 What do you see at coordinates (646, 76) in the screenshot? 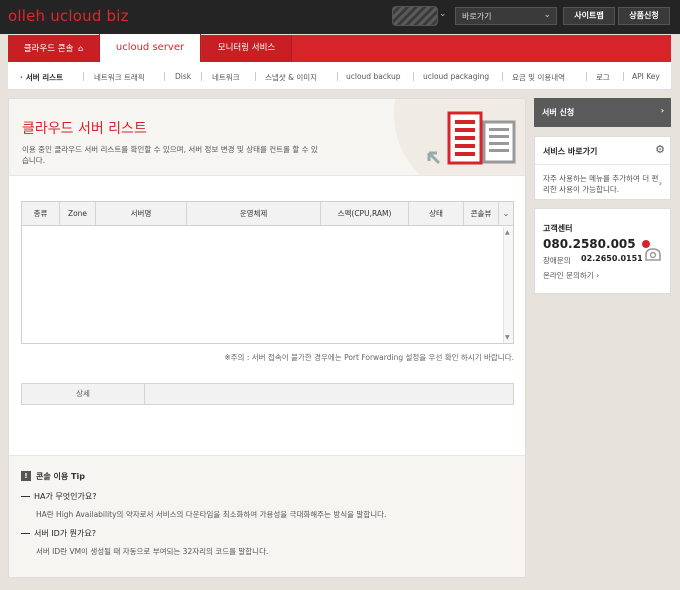
I see `subnav-api-key: API Key` at bounding box center [646, 76].